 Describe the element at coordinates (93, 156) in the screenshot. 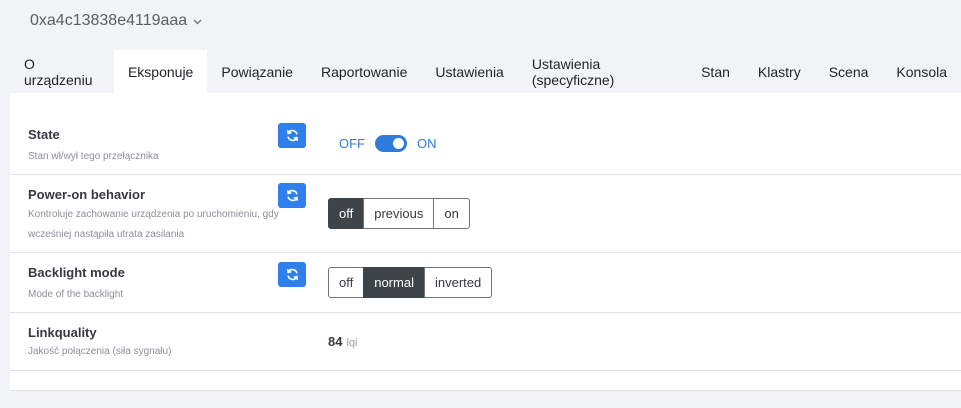

I see `feature-description: Stan wł/wył tego przełącznika` at that location.